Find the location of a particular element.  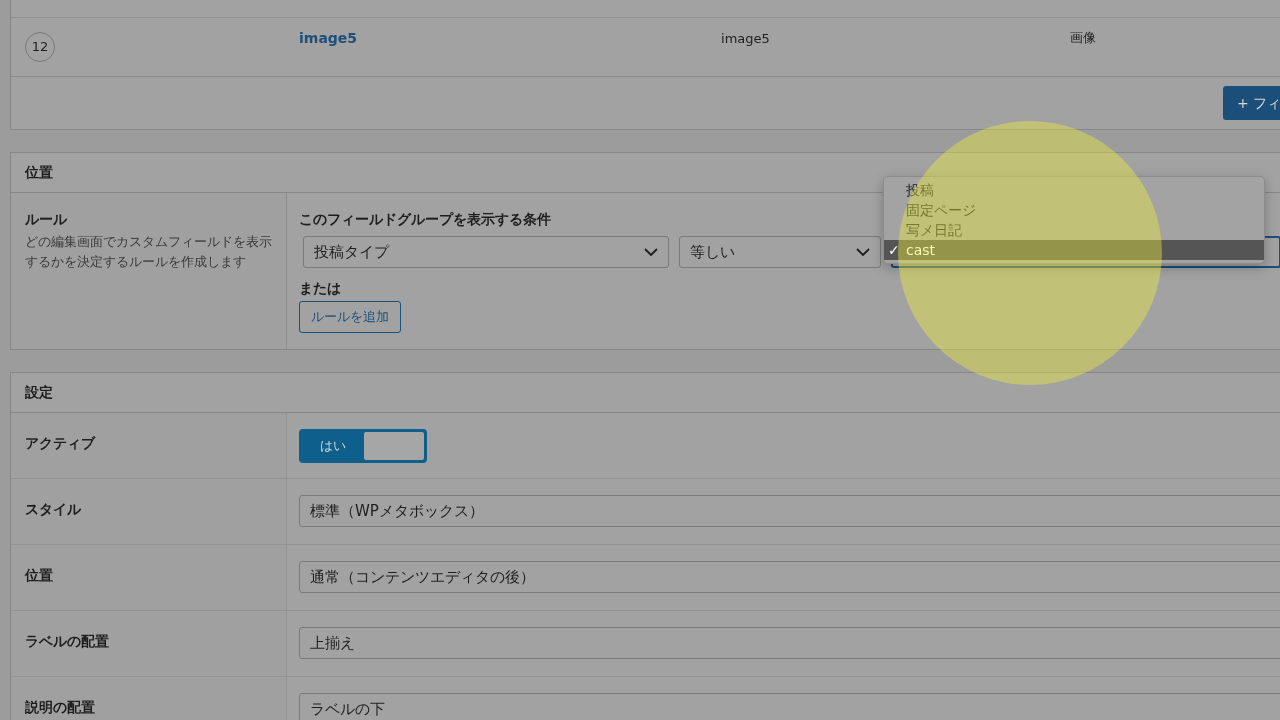

field-label-link: image5 is located at coordinates (328, 38).